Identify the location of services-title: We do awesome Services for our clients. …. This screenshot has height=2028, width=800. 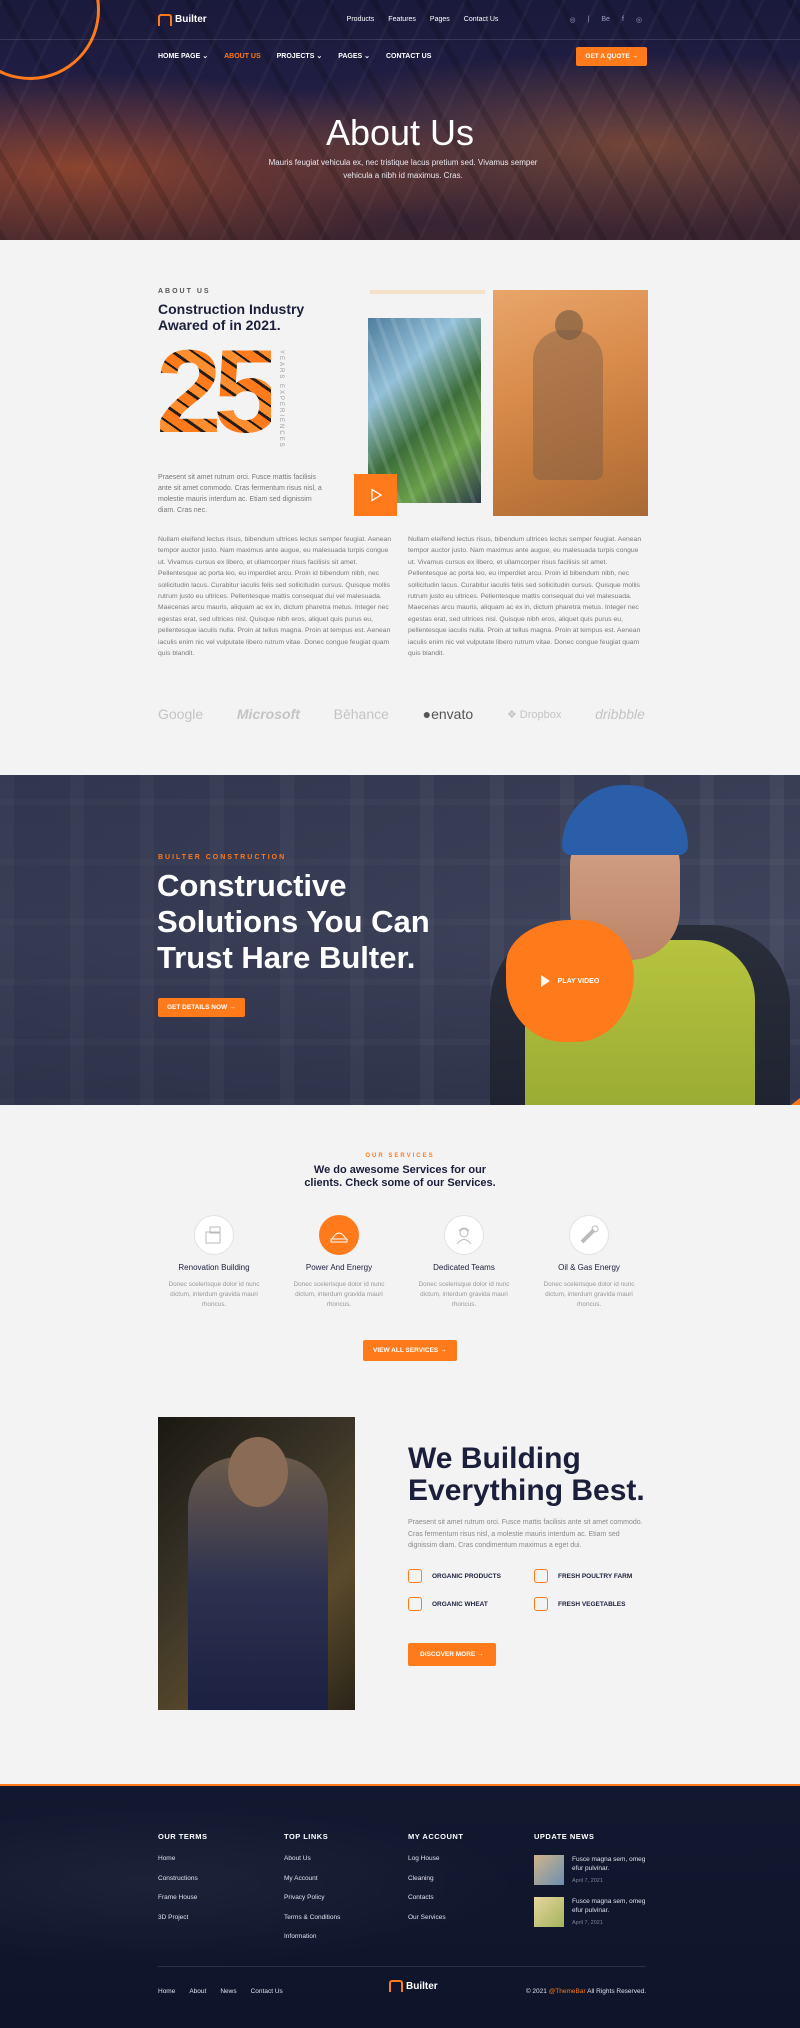
(400, 1176).